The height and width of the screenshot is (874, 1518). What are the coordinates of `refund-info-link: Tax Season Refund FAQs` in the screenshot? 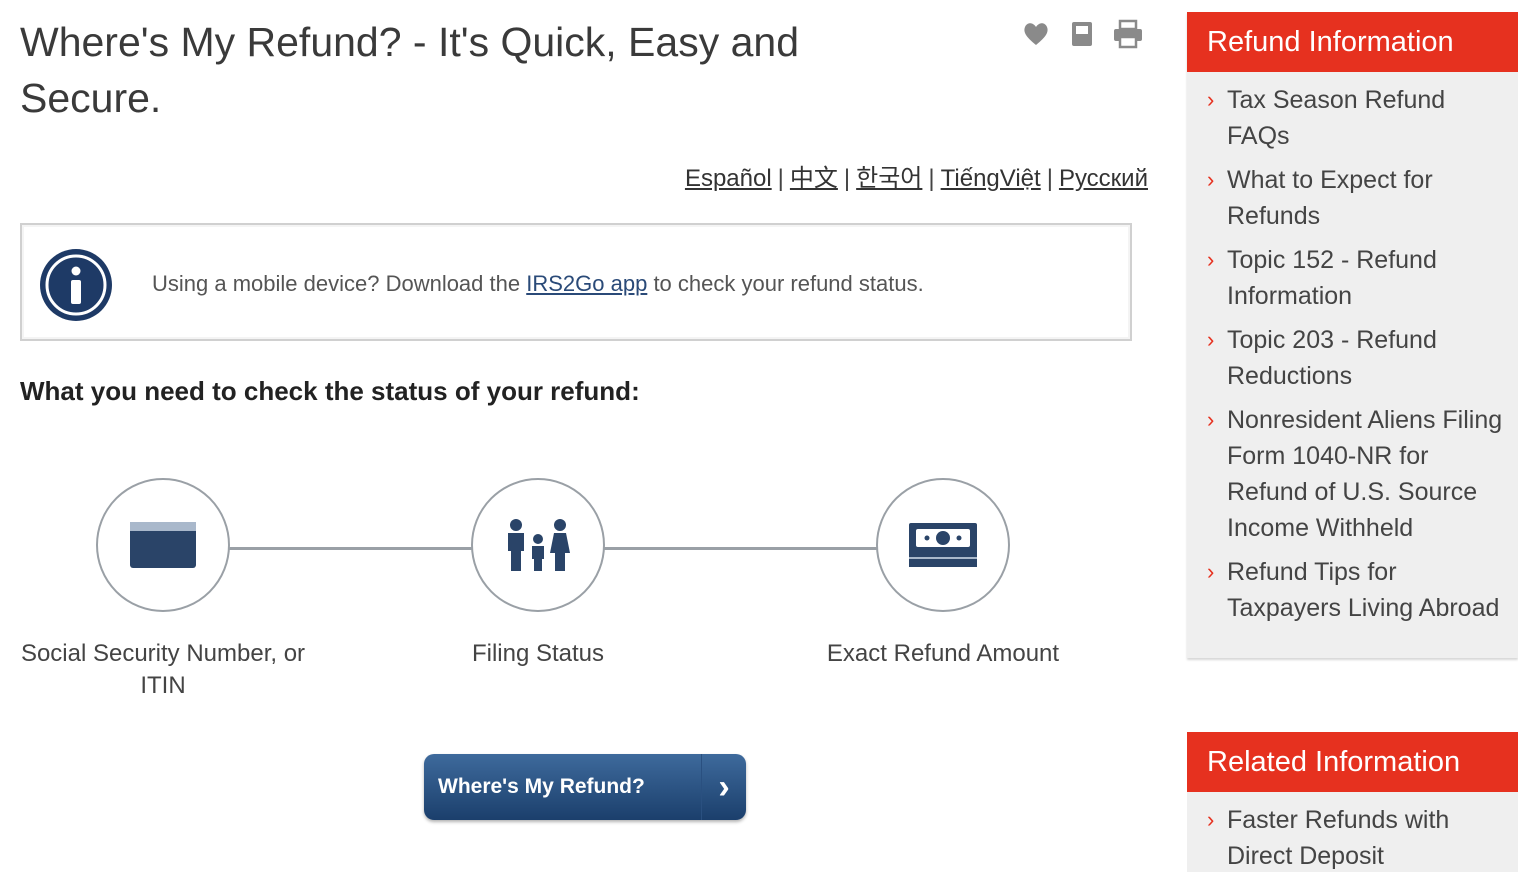 It's located at (1336, 118).